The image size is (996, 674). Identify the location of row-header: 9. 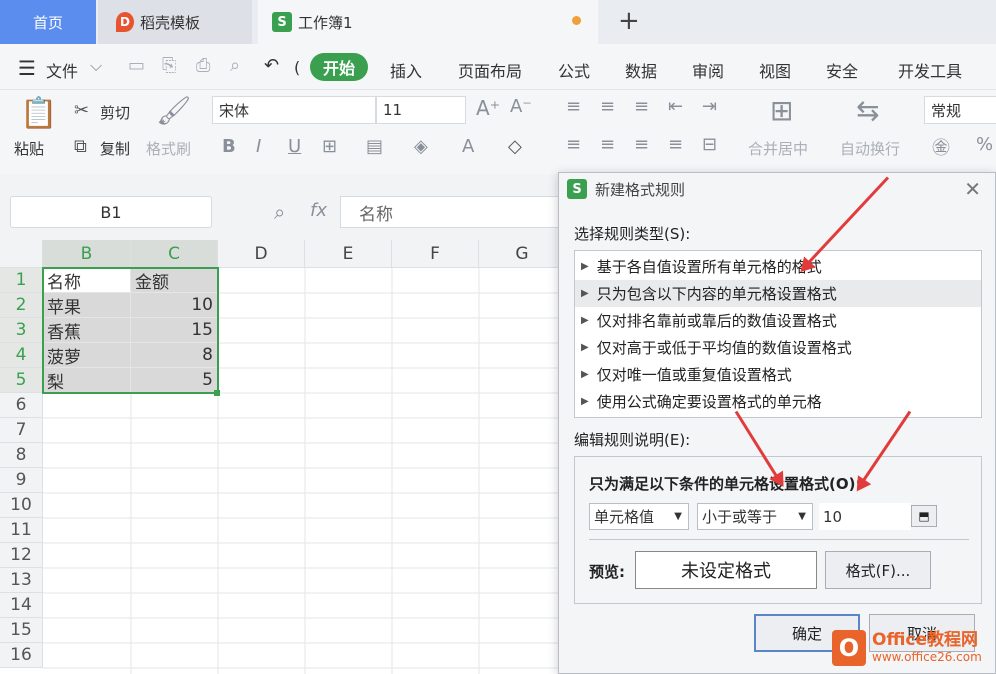
(21, 480).